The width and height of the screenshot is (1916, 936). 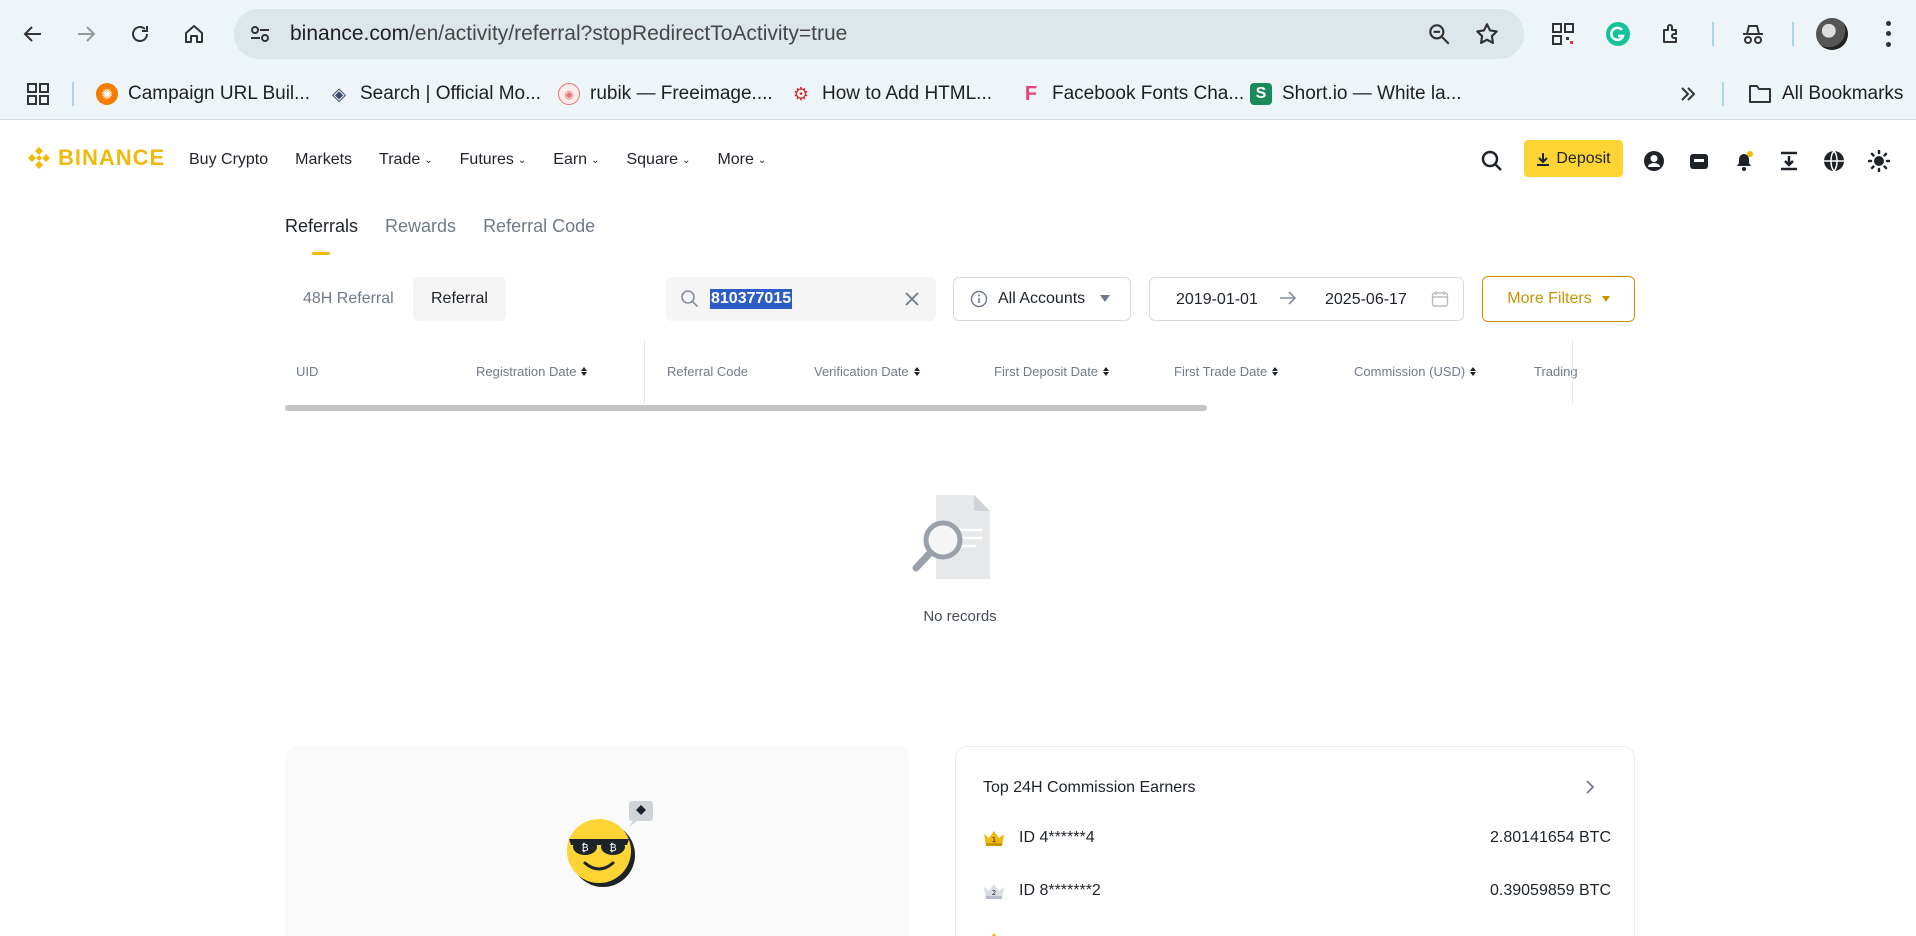 What do you see at coordinates (741, 160) in the screenshot?
I see `nav-more: More ⌄` at bounding box center [741, 160].